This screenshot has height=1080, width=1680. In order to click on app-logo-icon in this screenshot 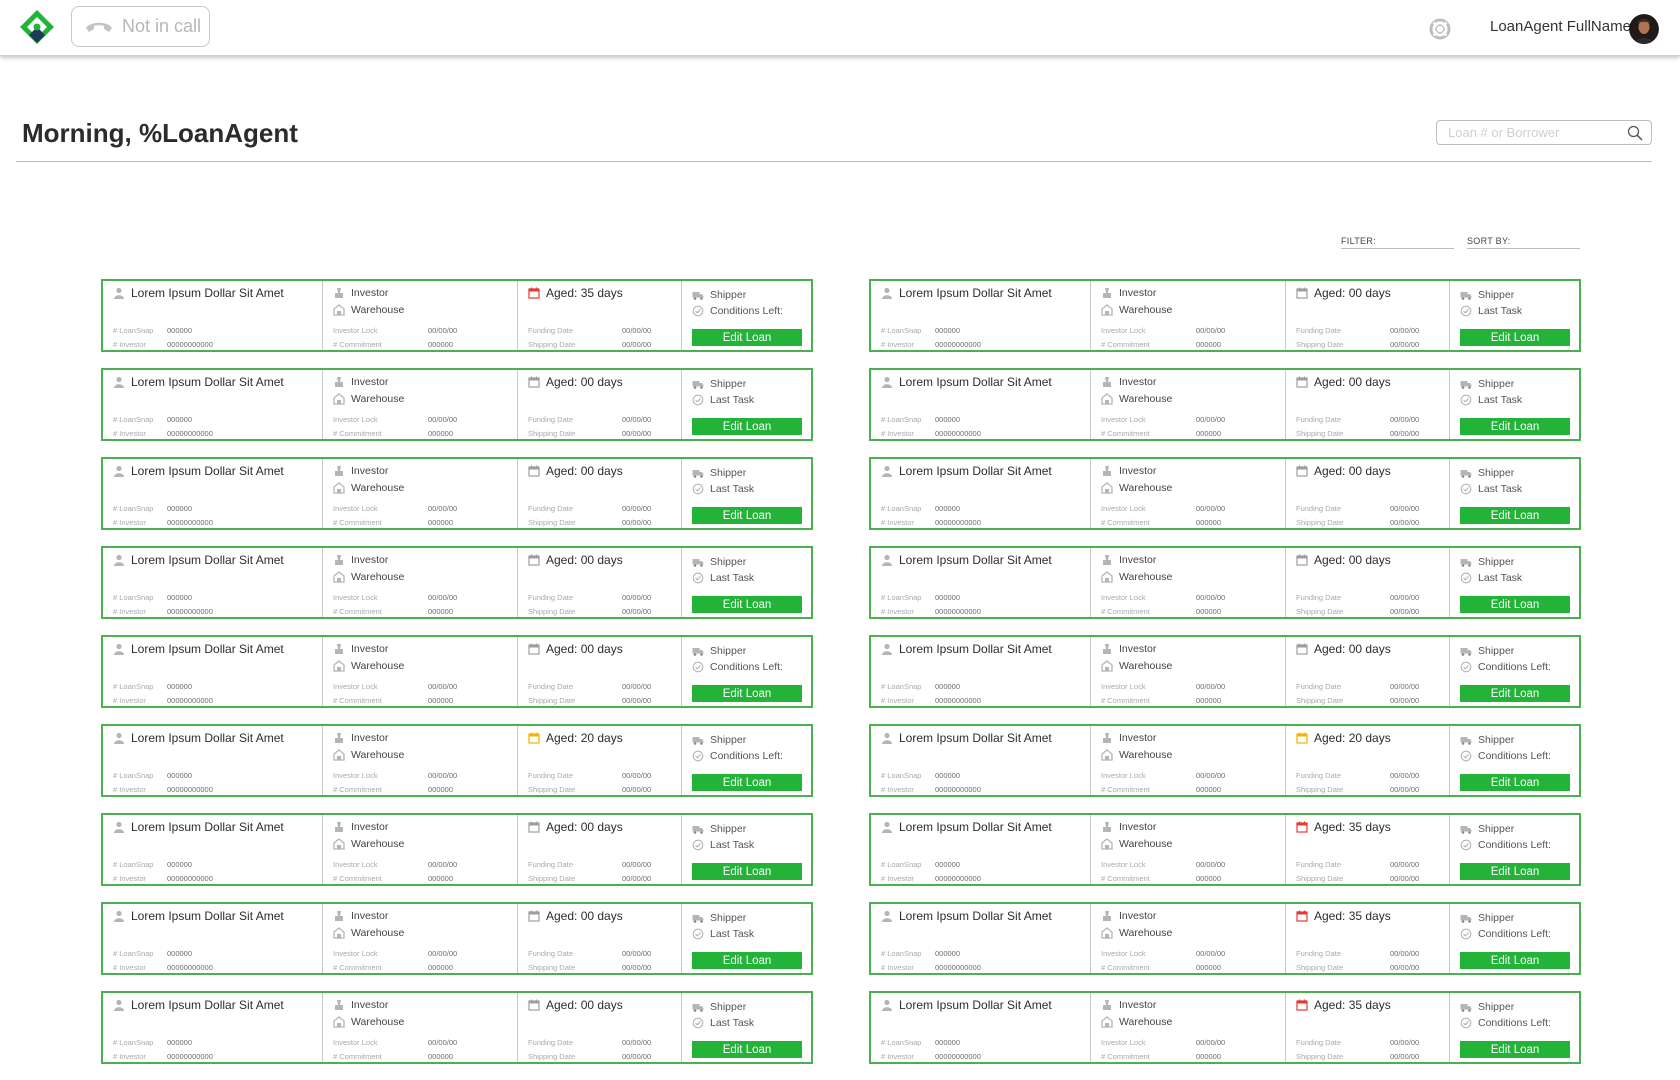, I will do `click(37, 27)`.